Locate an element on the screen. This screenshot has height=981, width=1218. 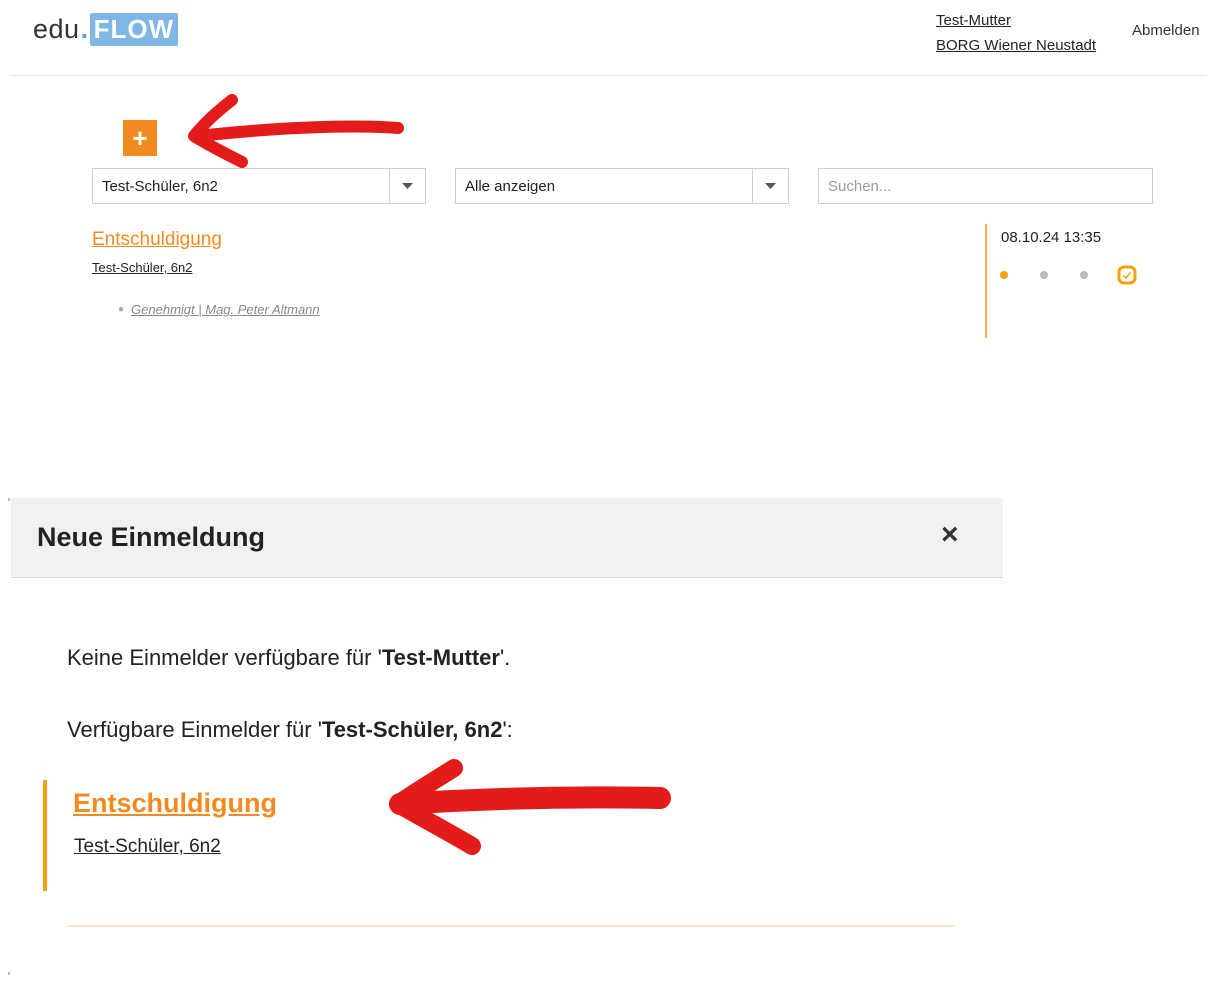
list-item-student-link: Test-Schüler, 6n2 is located at coordinates (142, 267).